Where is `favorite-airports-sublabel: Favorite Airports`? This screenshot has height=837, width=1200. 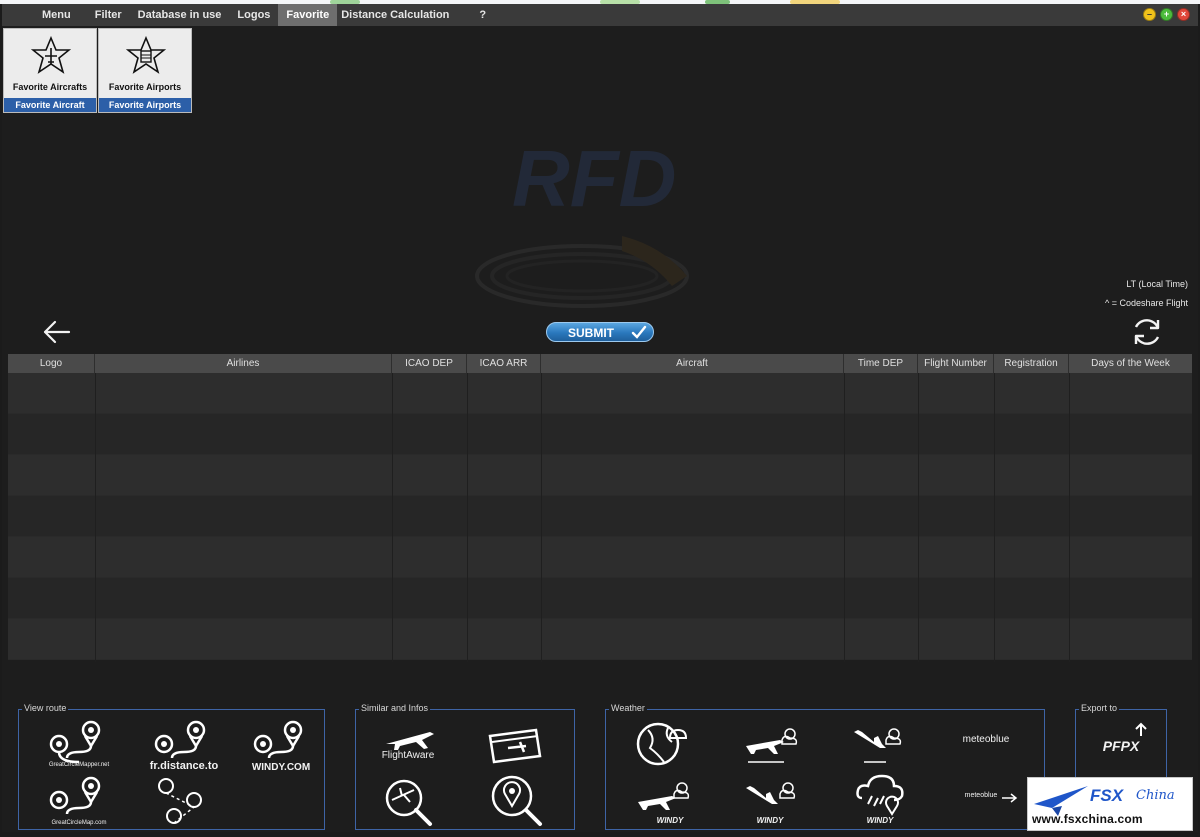 favorite-airports-sublabel: Favorite Airports is located at coordinates (145, 105).